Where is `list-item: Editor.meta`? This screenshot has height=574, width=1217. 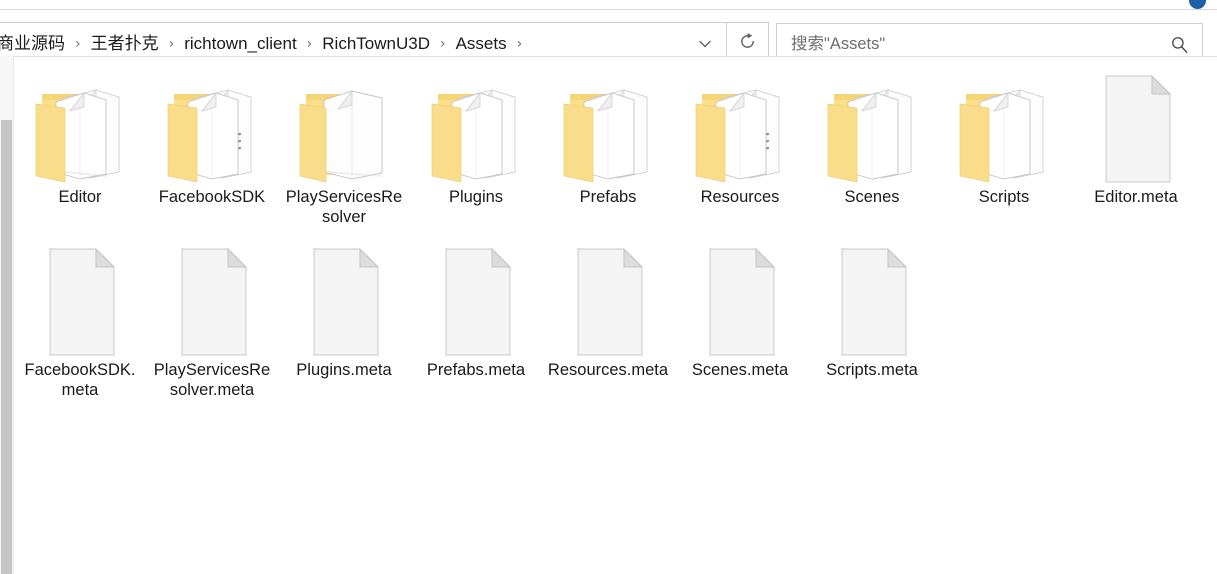 list-item: Editor.meta is located at coordinates (1136, 141).